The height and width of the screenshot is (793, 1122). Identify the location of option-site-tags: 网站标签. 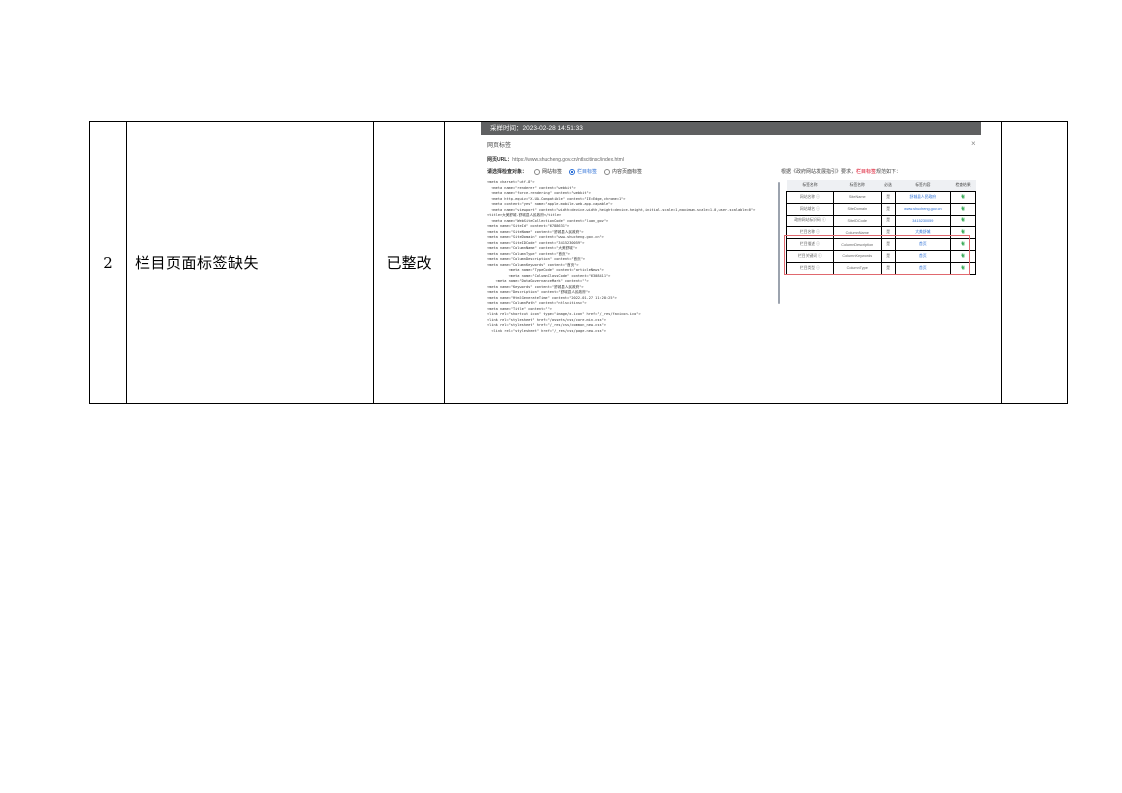
(548, 171).